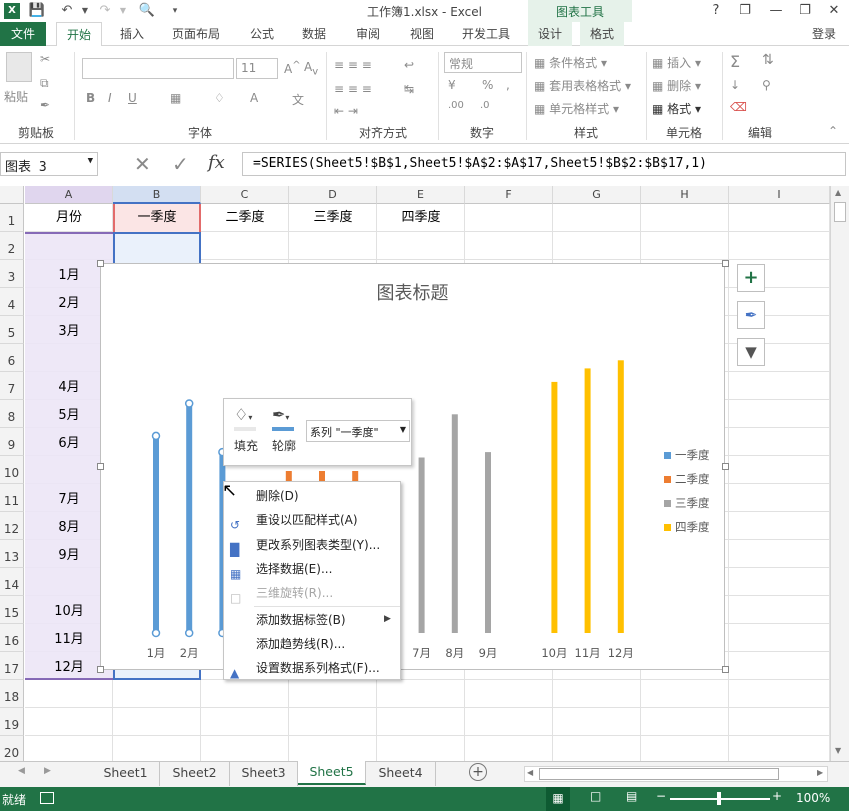  I want to click on horizontal-scrollbar: ◀ ▶, so click(676, 774).